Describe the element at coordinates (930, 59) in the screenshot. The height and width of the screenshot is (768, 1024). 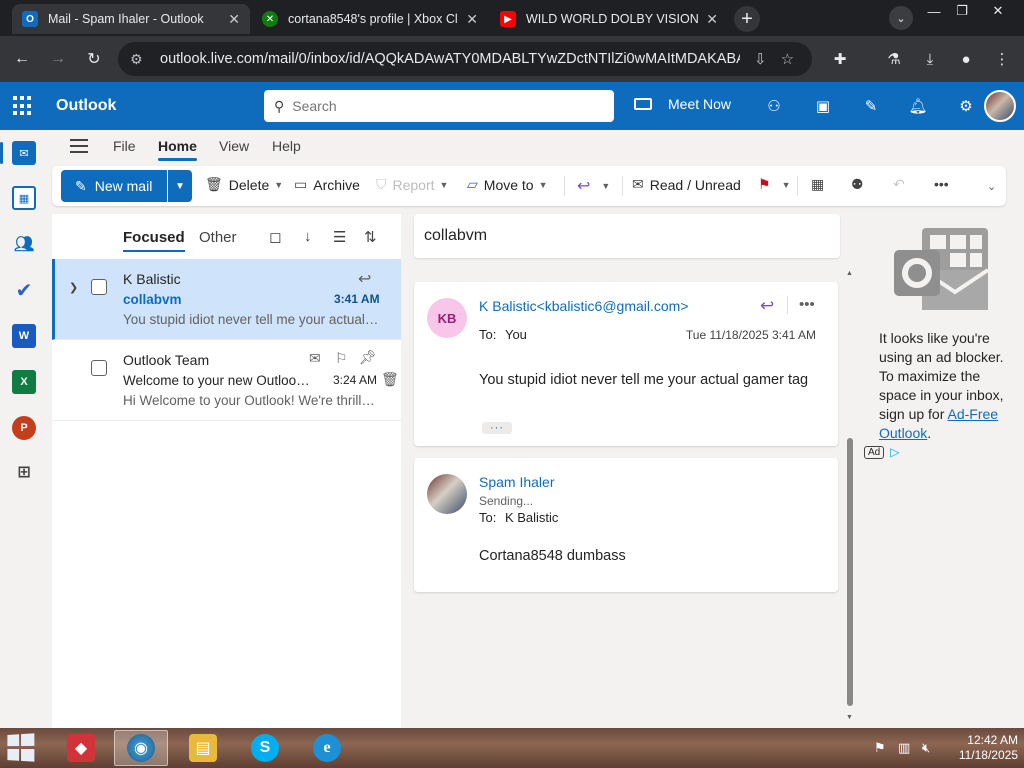
I see `downloads-icon: ⤓` at that location.